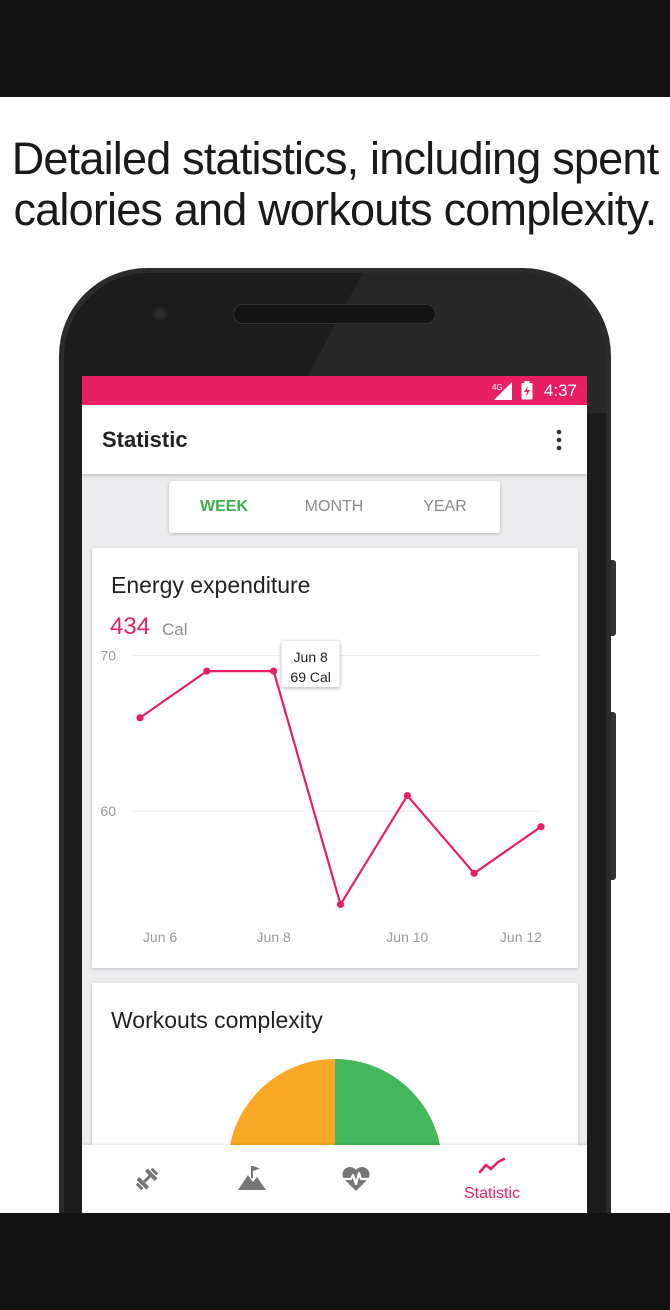  What do you see at coordinates (613, 598) in the screenshot?
I see `power-button` at bounding box center [613, 598].